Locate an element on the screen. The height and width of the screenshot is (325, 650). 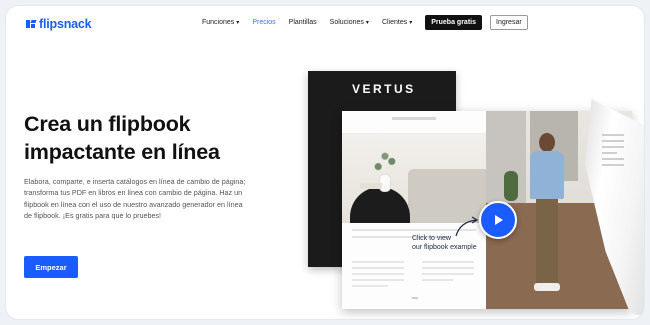
nav-item-label: Soluciones is located at coordinates (346, 22).